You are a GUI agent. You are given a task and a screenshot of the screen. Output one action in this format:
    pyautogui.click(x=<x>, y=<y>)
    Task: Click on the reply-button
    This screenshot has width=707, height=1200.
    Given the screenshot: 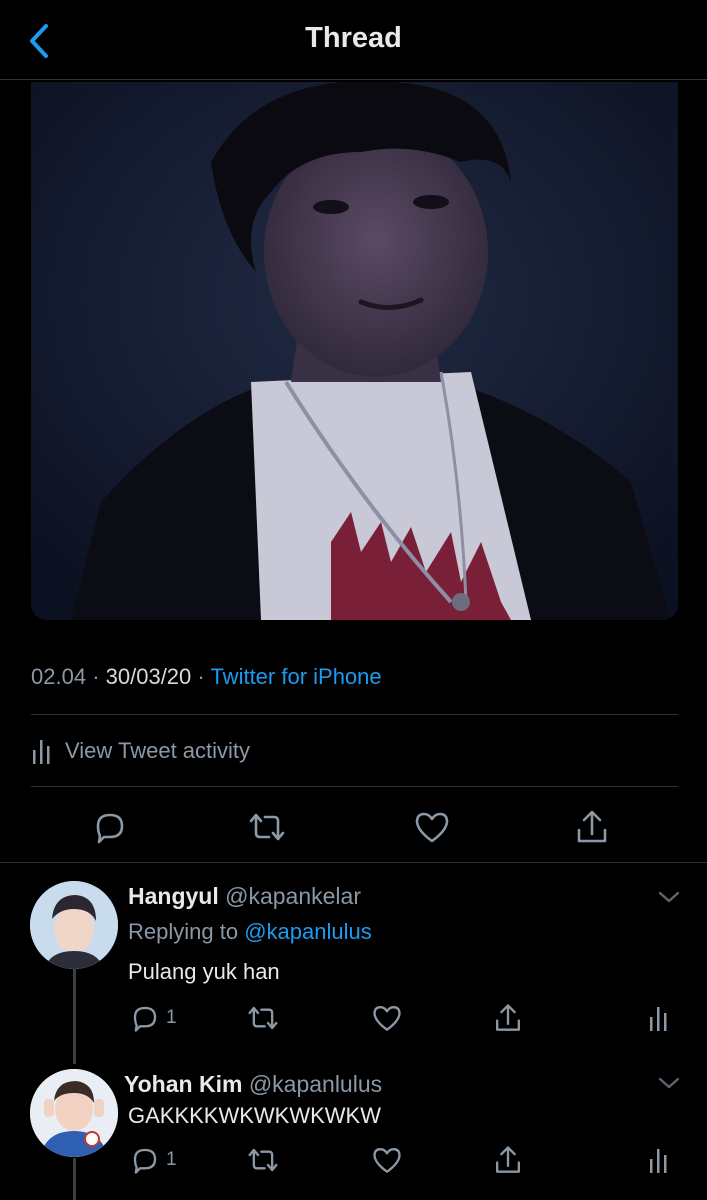 What is the action you would take?
    pyautogui.click(x=110, y=827)
    